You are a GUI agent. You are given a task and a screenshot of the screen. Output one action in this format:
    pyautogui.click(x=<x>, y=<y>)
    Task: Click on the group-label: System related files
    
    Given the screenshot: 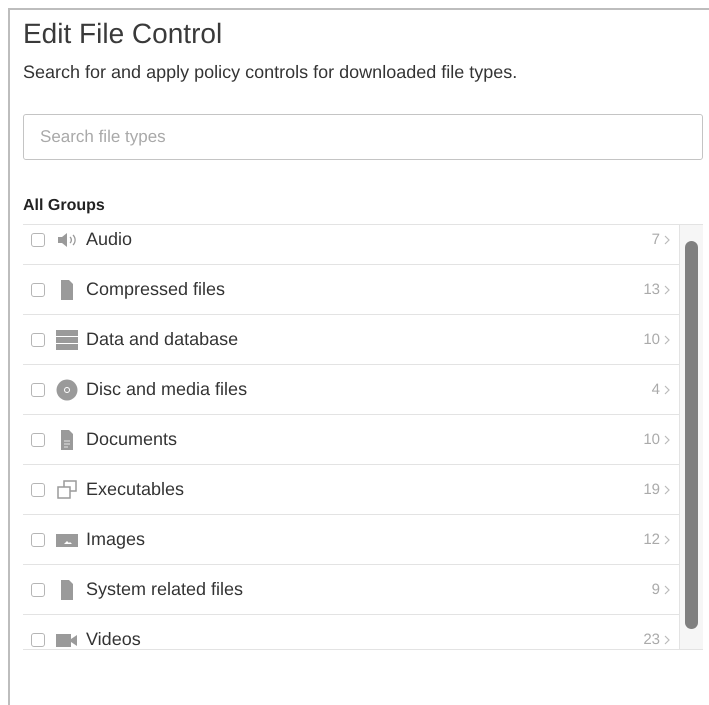 What is the action you would take?
    pyautogui.click(x=369, y=589)
    